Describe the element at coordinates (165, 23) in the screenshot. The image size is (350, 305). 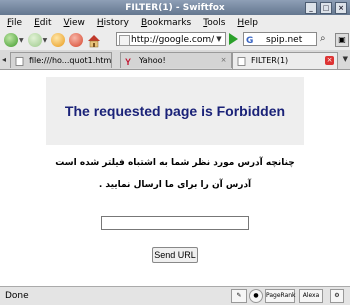
I see `menu-bookmarks: Bookmarks` at that location.